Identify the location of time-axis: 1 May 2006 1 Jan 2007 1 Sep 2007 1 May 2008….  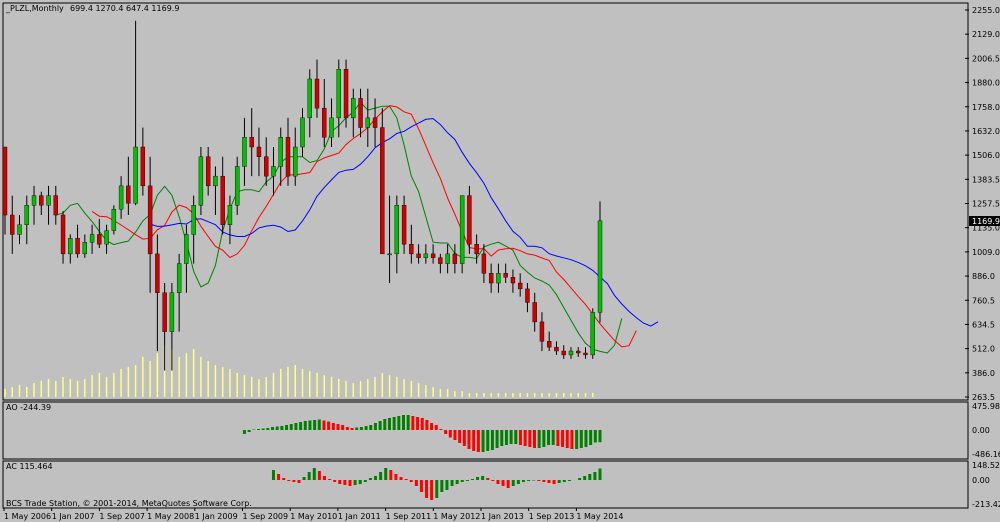
(313, 514).